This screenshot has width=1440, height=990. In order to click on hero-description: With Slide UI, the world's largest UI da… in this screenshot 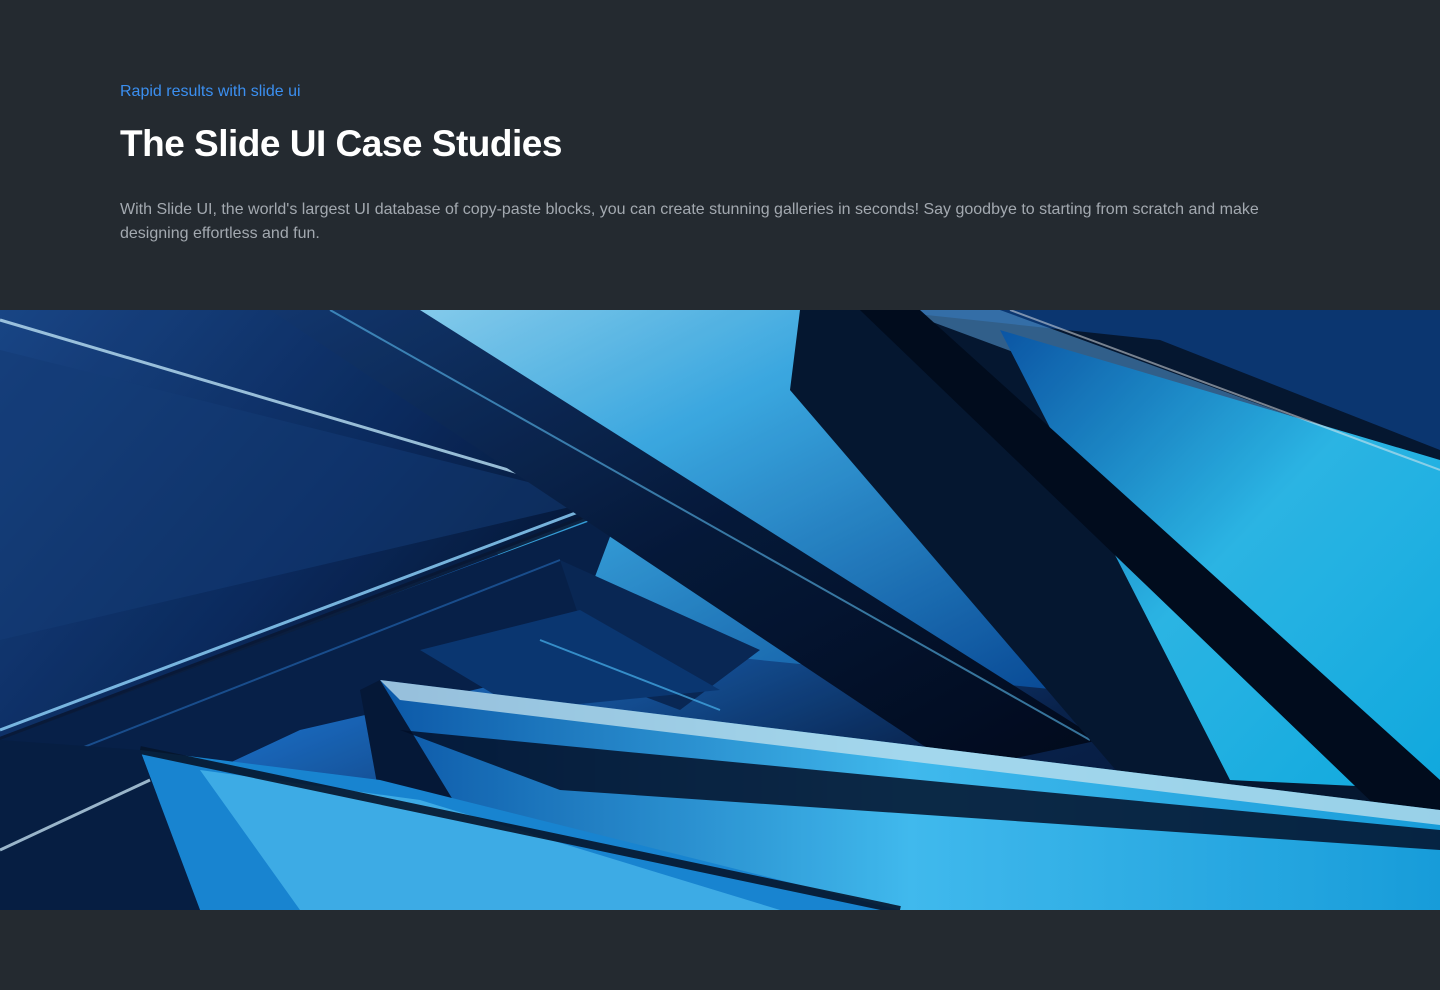, I will do `click(689, 221)`.